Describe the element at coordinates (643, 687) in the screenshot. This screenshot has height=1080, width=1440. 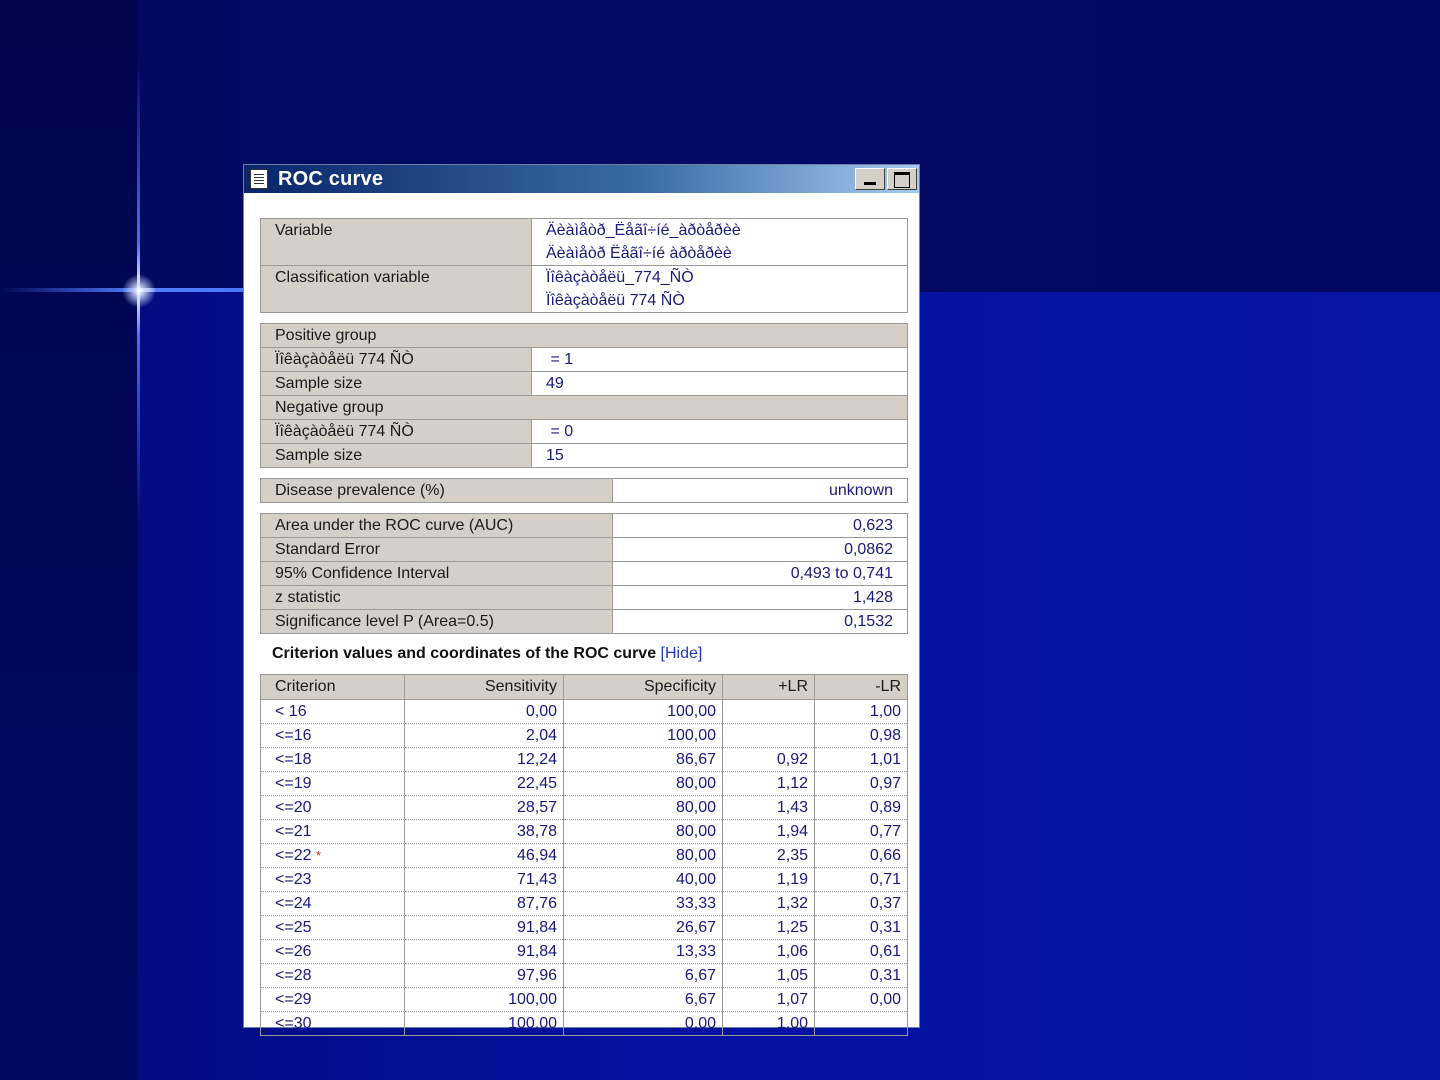
I see `specificity-header: Specificity` at that location.